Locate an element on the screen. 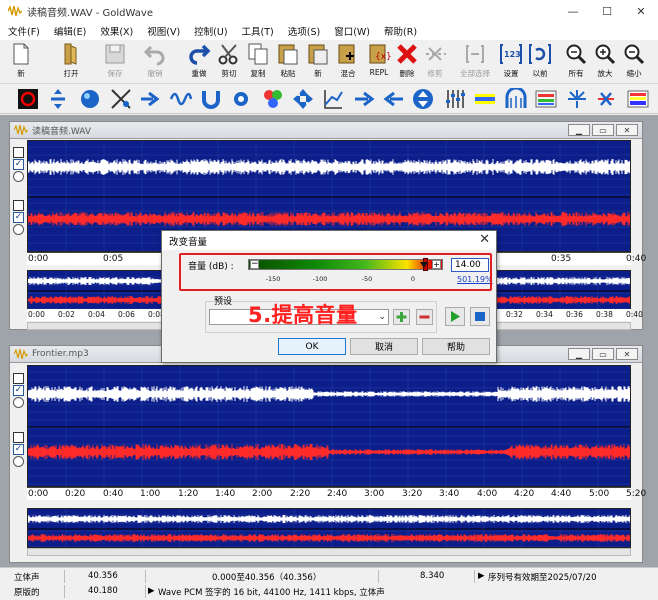 This screenshot has width=658, height=600. redo-button: 重做 is located at coordinates (199, 62).